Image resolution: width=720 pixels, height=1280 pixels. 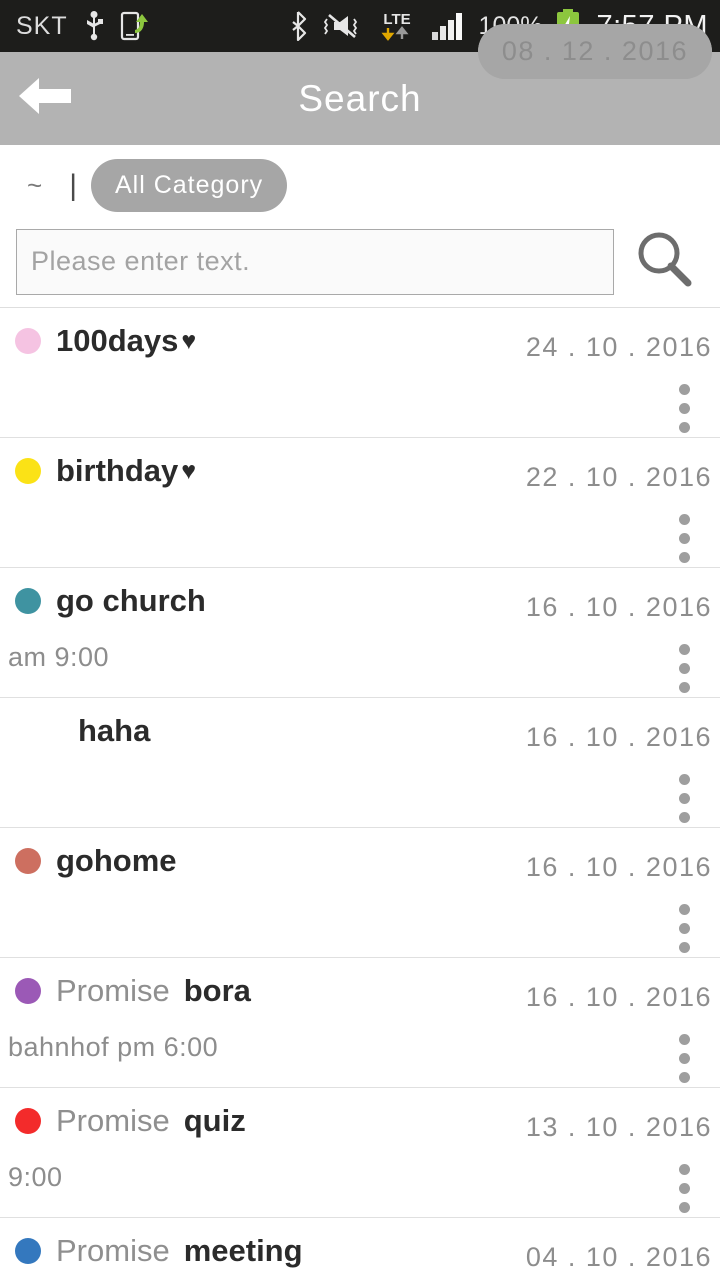 I want to click on table-row: gohome 16 . 10 . 2016, so click(x=360, y=893).